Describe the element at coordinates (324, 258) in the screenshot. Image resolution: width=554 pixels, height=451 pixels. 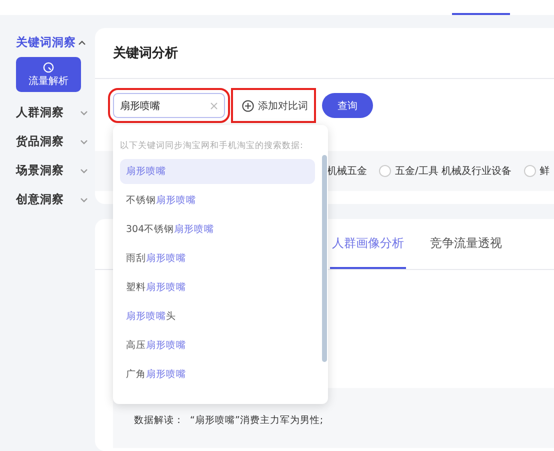
I see `scrollbar` at that location.